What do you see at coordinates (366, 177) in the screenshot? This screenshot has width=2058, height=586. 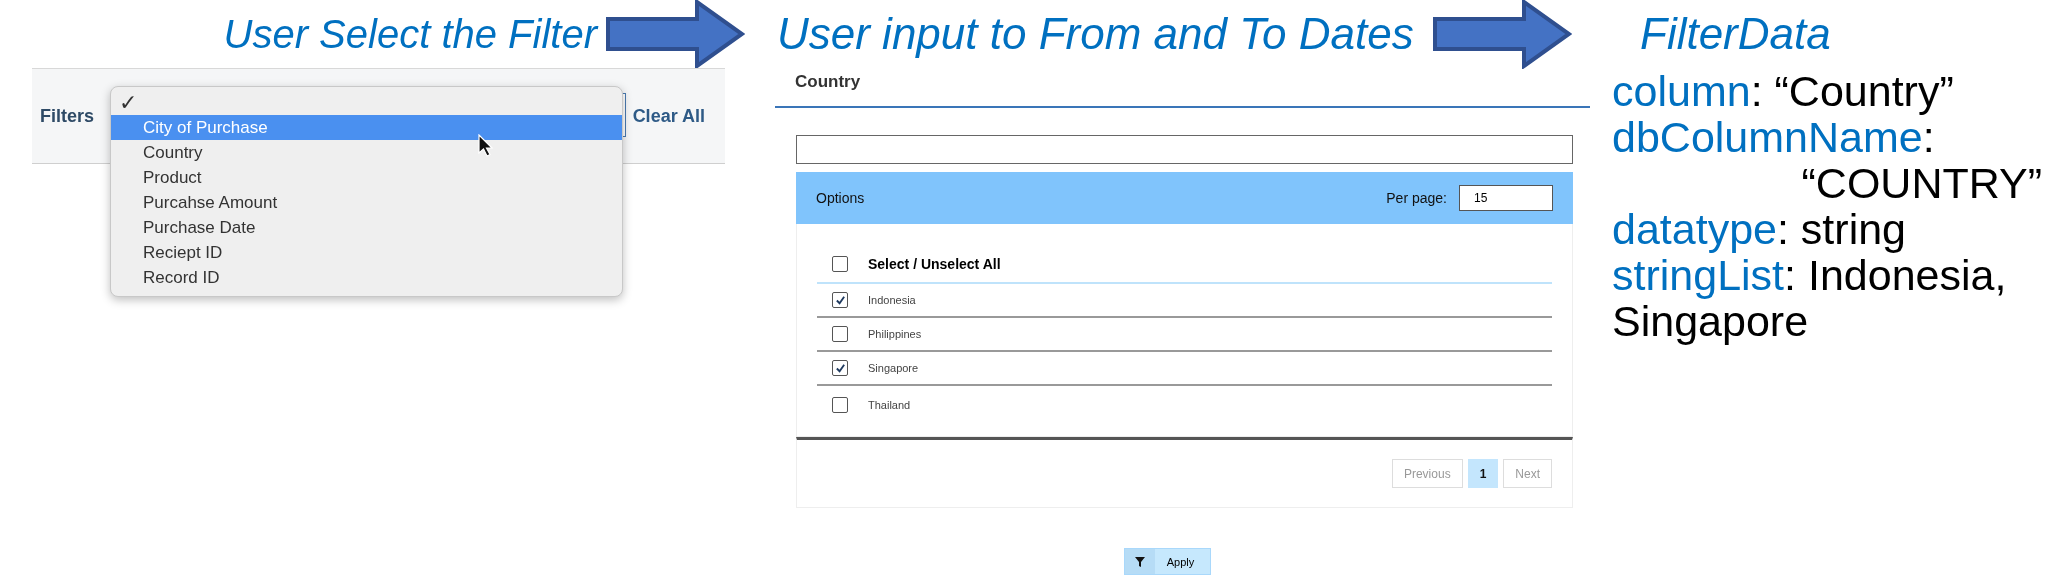 I see `menu-item: Product` at bounding box center [366, 177].